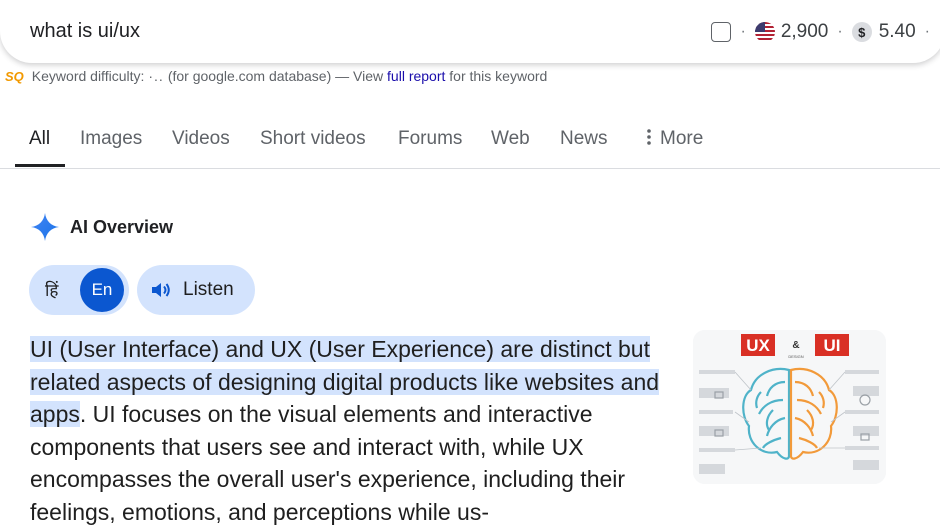  I want to click on hindi-option: हिं, so click(51, 289).